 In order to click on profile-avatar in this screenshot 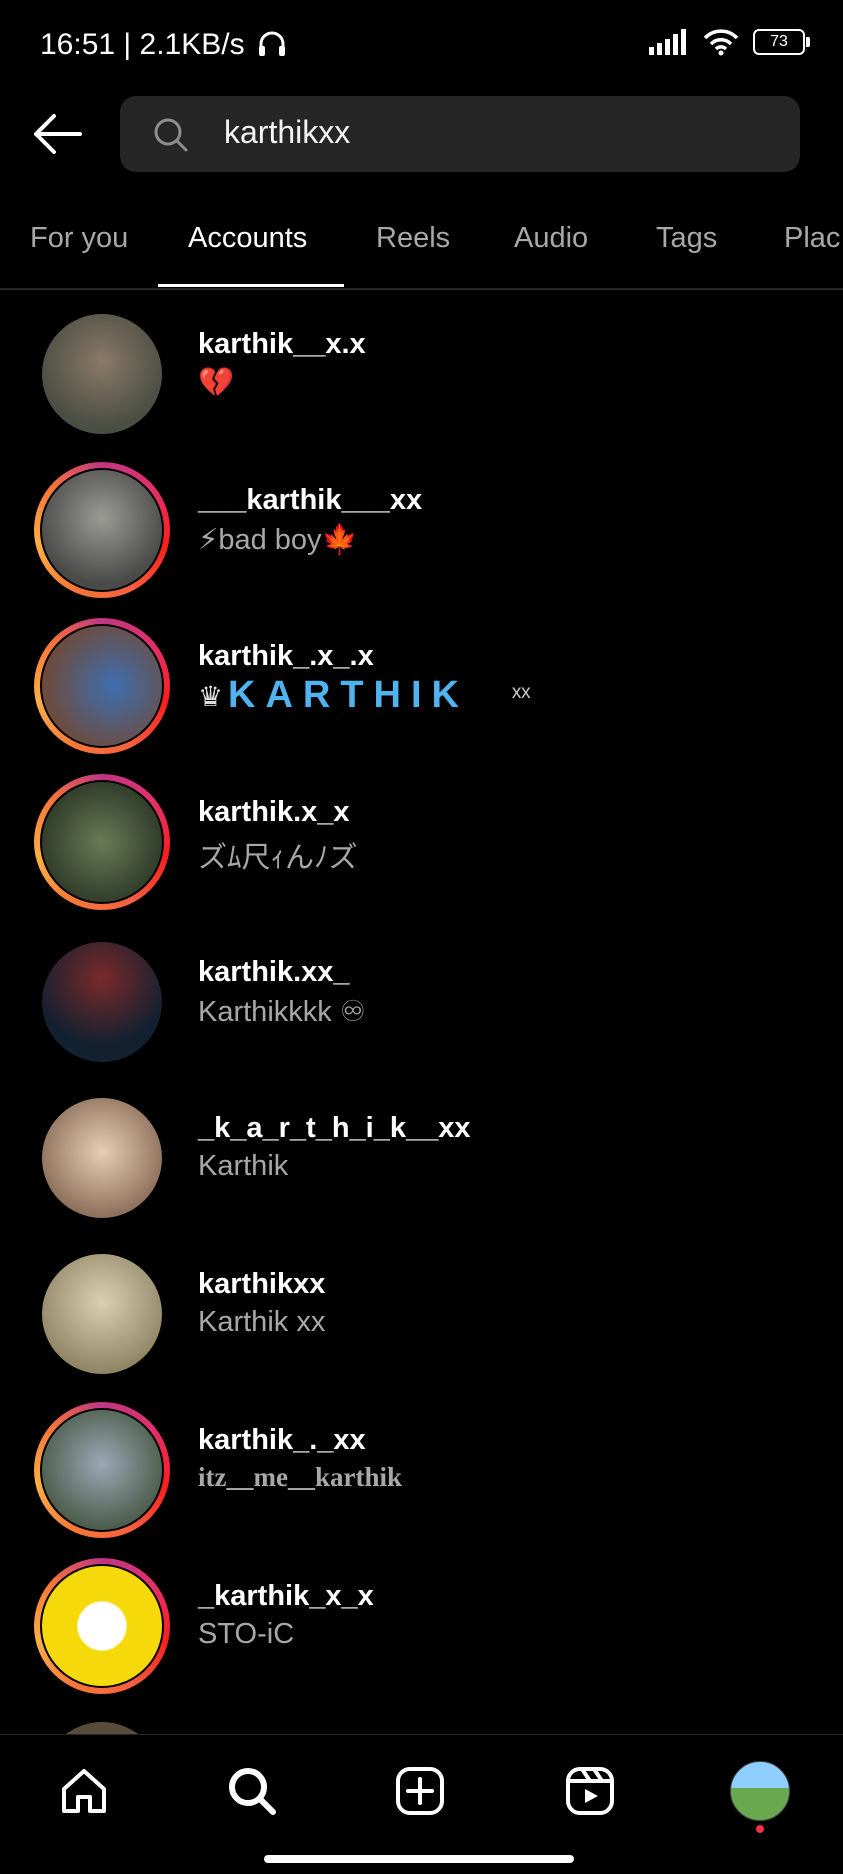, I will do `click(760, 1791)`.